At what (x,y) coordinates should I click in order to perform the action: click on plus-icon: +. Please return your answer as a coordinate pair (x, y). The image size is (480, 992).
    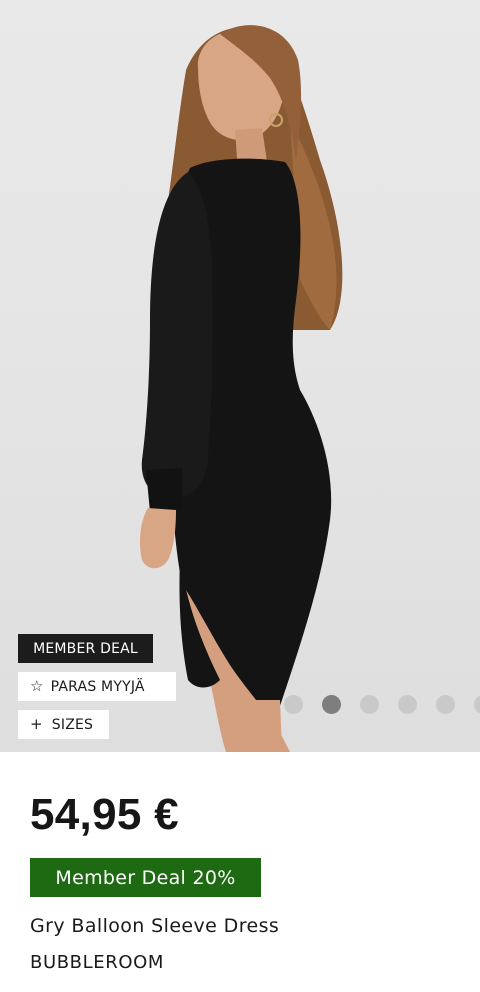
    Looking at the image, I should click on (36, 724).